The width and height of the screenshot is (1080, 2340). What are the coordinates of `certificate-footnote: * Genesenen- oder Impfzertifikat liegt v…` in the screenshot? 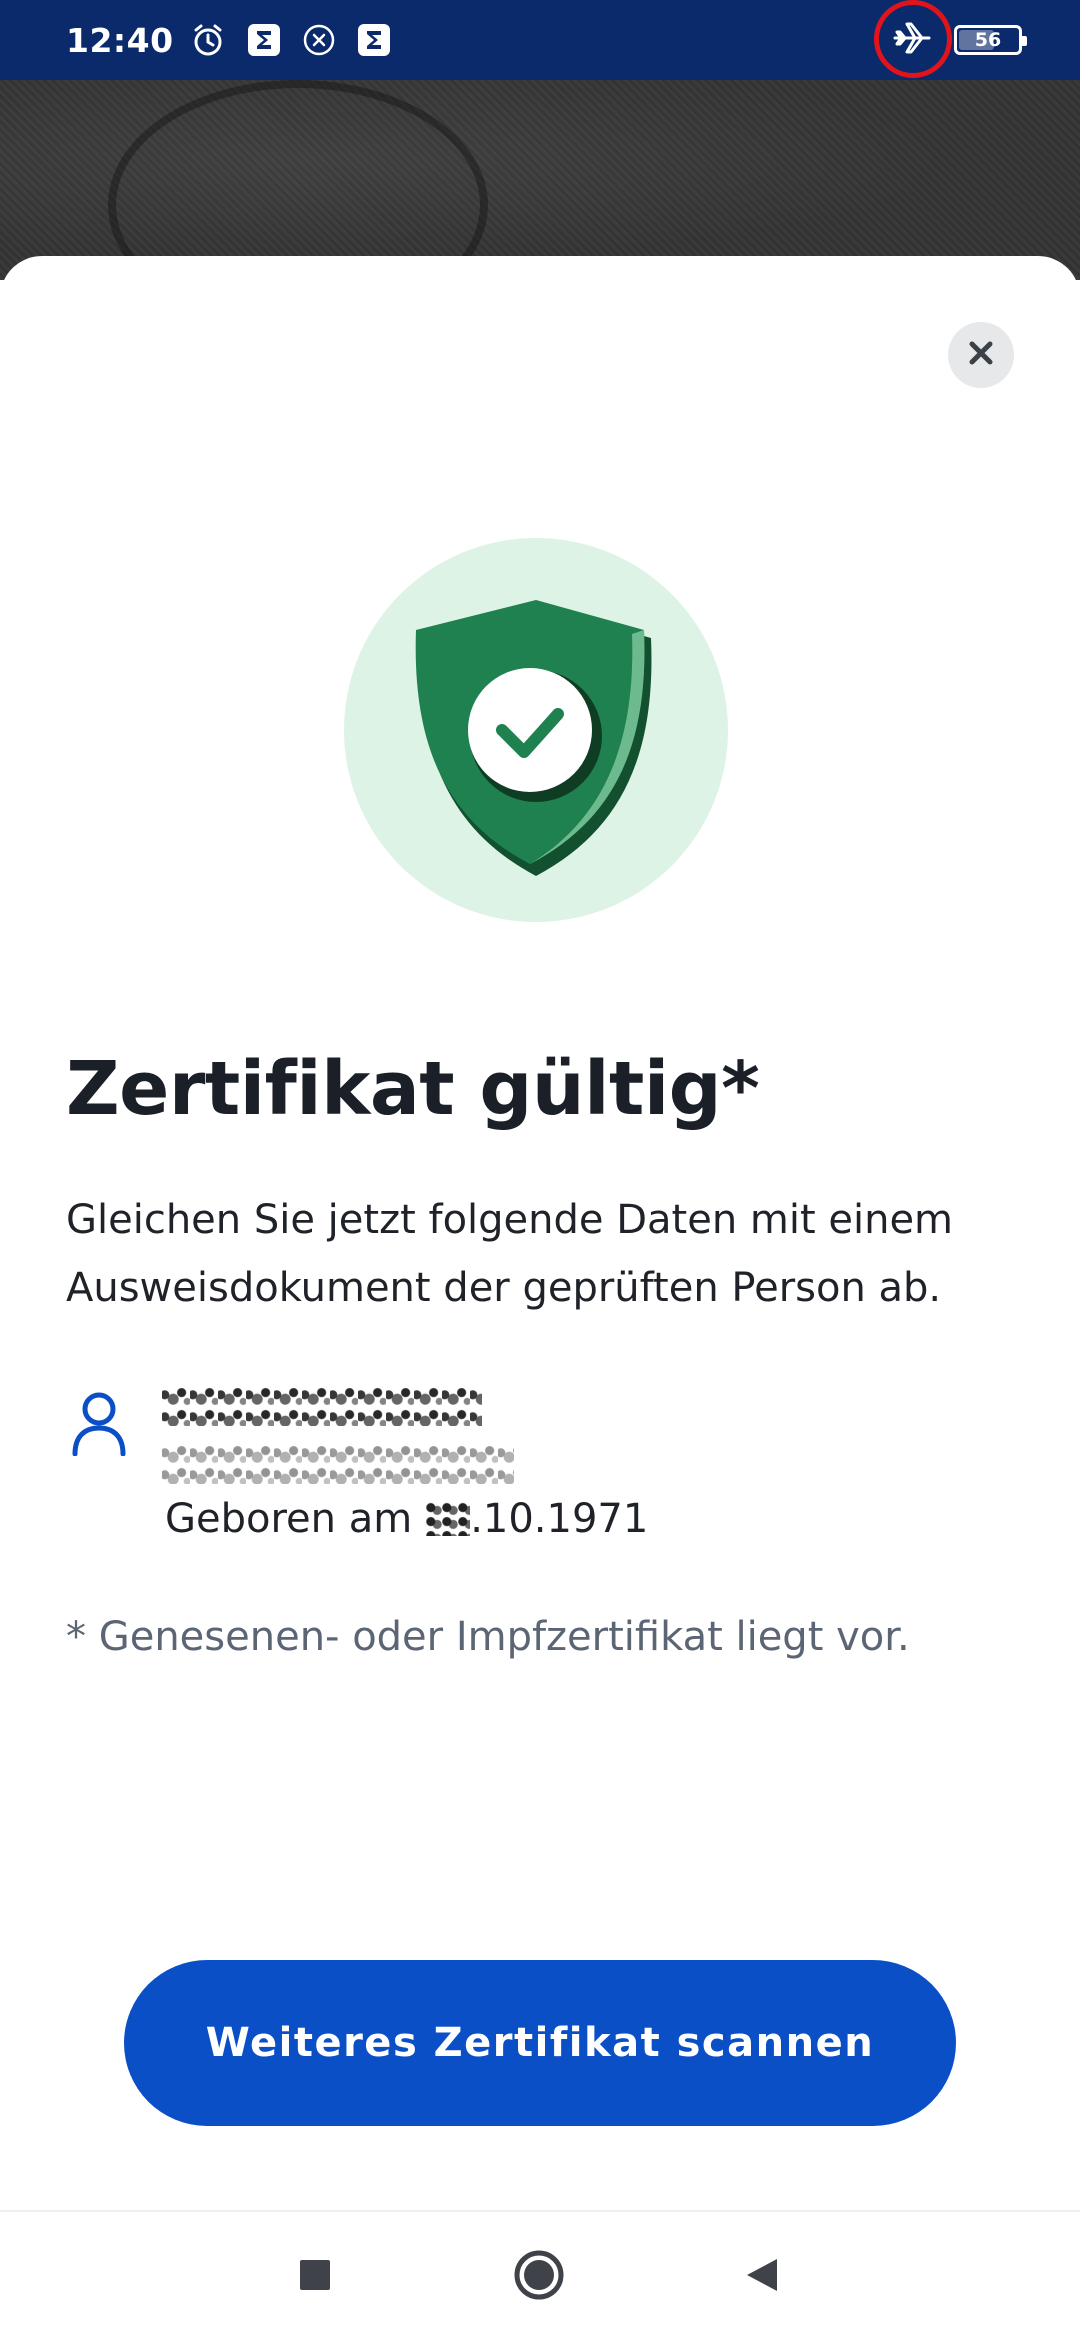 It's located at (488, 1637).